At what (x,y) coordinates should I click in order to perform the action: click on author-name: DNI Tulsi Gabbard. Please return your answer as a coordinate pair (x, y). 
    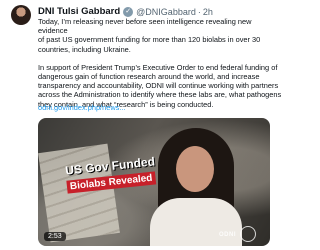
    Looking at the image, I should click on (79, 11).